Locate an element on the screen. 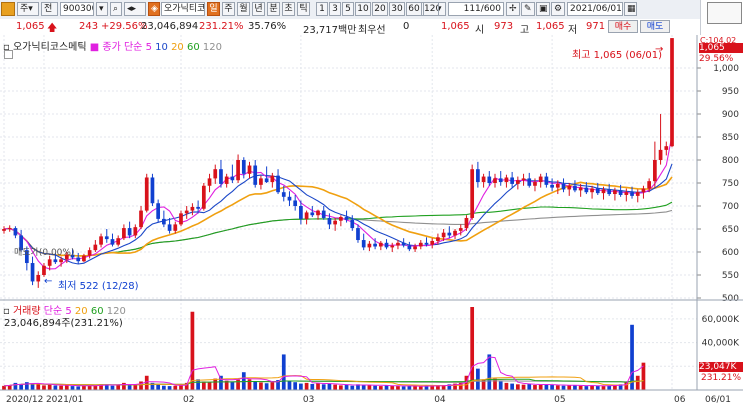 Image resolution: width=743 pixels, height=405 pixels. high-annotation: 최고 1,065 (06/01) is located at coordinates (617, 55).